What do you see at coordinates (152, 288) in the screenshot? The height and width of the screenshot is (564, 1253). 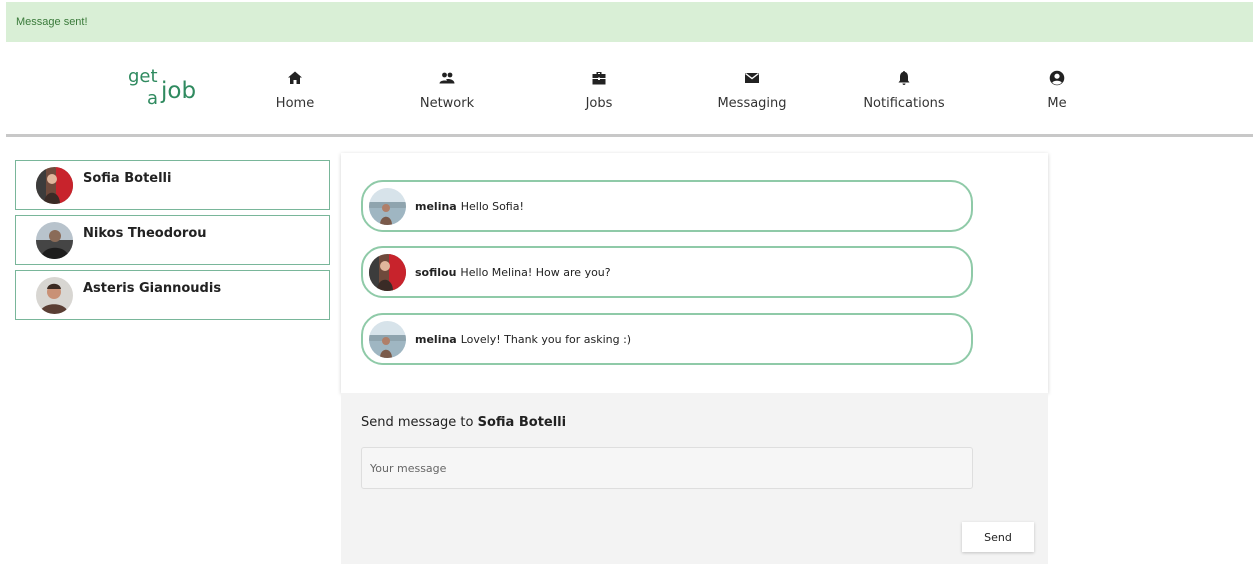 I see `contact-name: Asteris Giannoudis` at bounding box center [152, 288].